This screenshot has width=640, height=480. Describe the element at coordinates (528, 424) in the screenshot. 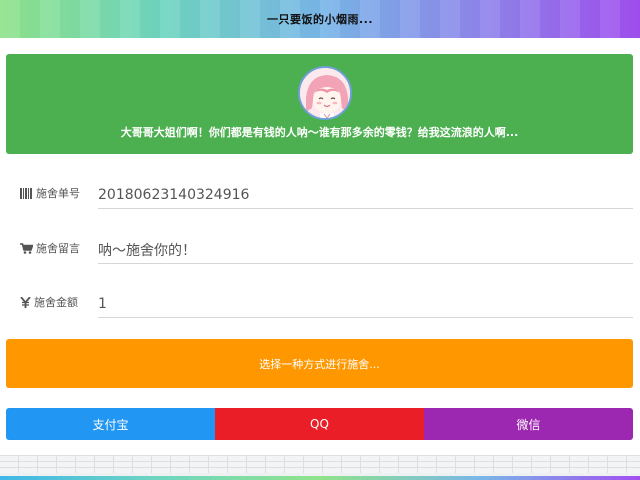

I see `wechat-pay-button: 微信` at that location.